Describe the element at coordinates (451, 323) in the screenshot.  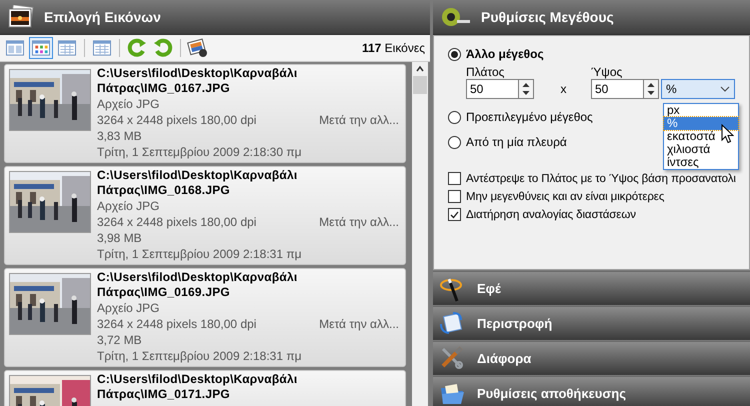
I see `page-rotate-icon` at that location.